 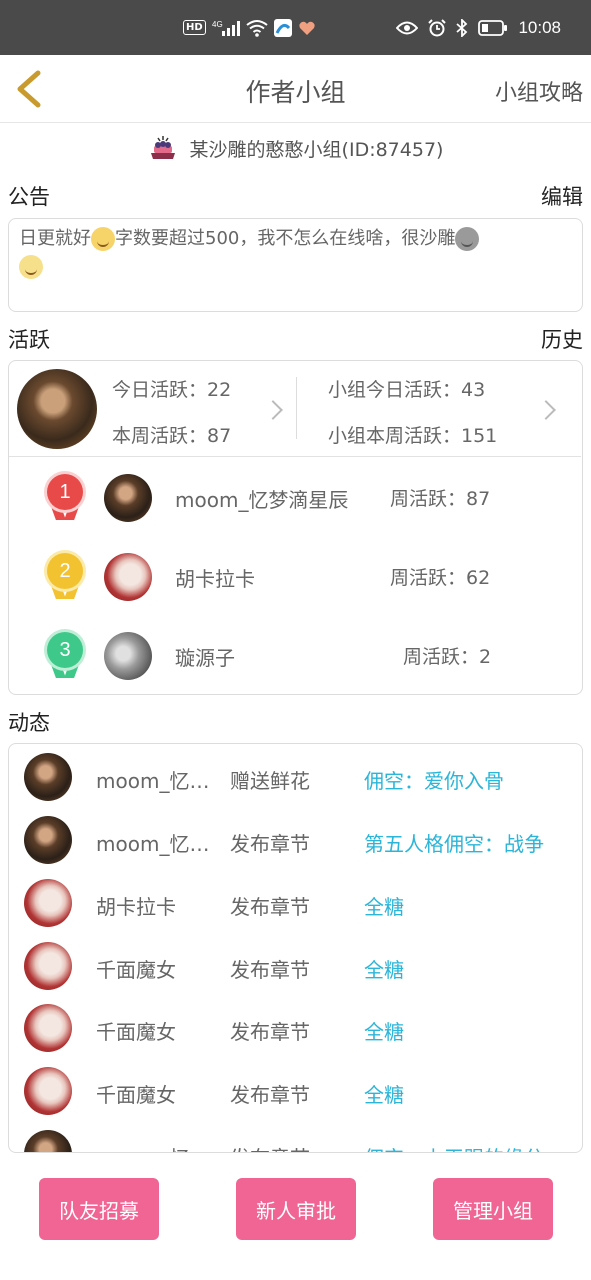 What do you see at coordinates (407, 28) in the screenshot?
I see `eye-icon` at bounding box center [407, 28].